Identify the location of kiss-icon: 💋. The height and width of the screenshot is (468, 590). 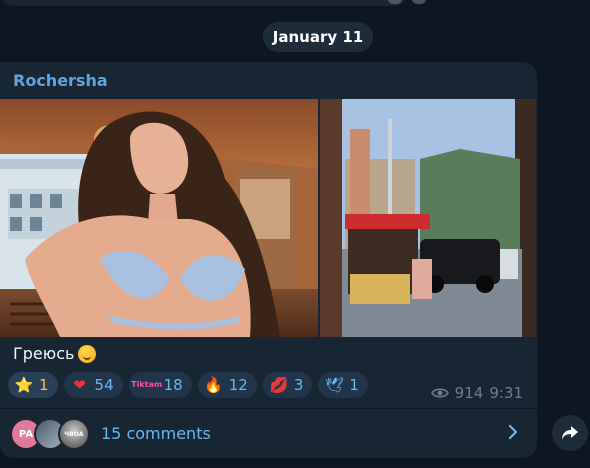
(279, 384).